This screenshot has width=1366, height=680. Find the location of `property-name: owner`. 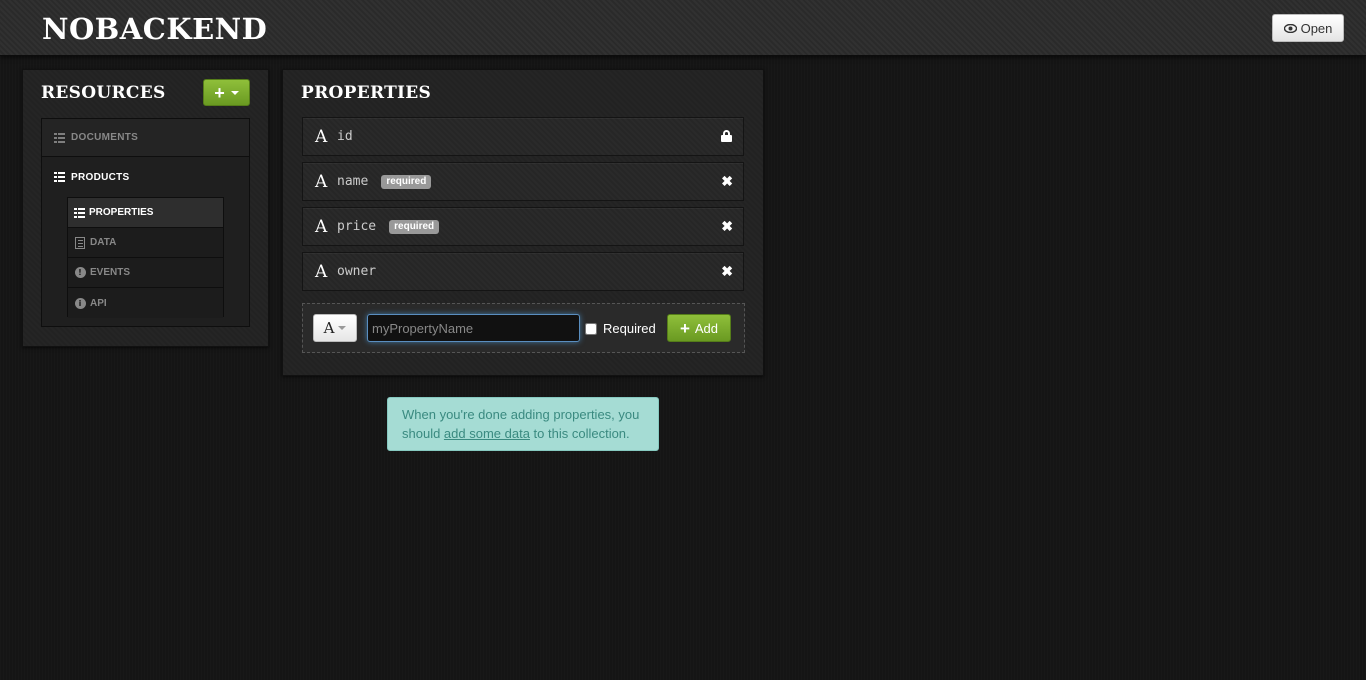

property-name: owner is located at coordinates (357, 271).